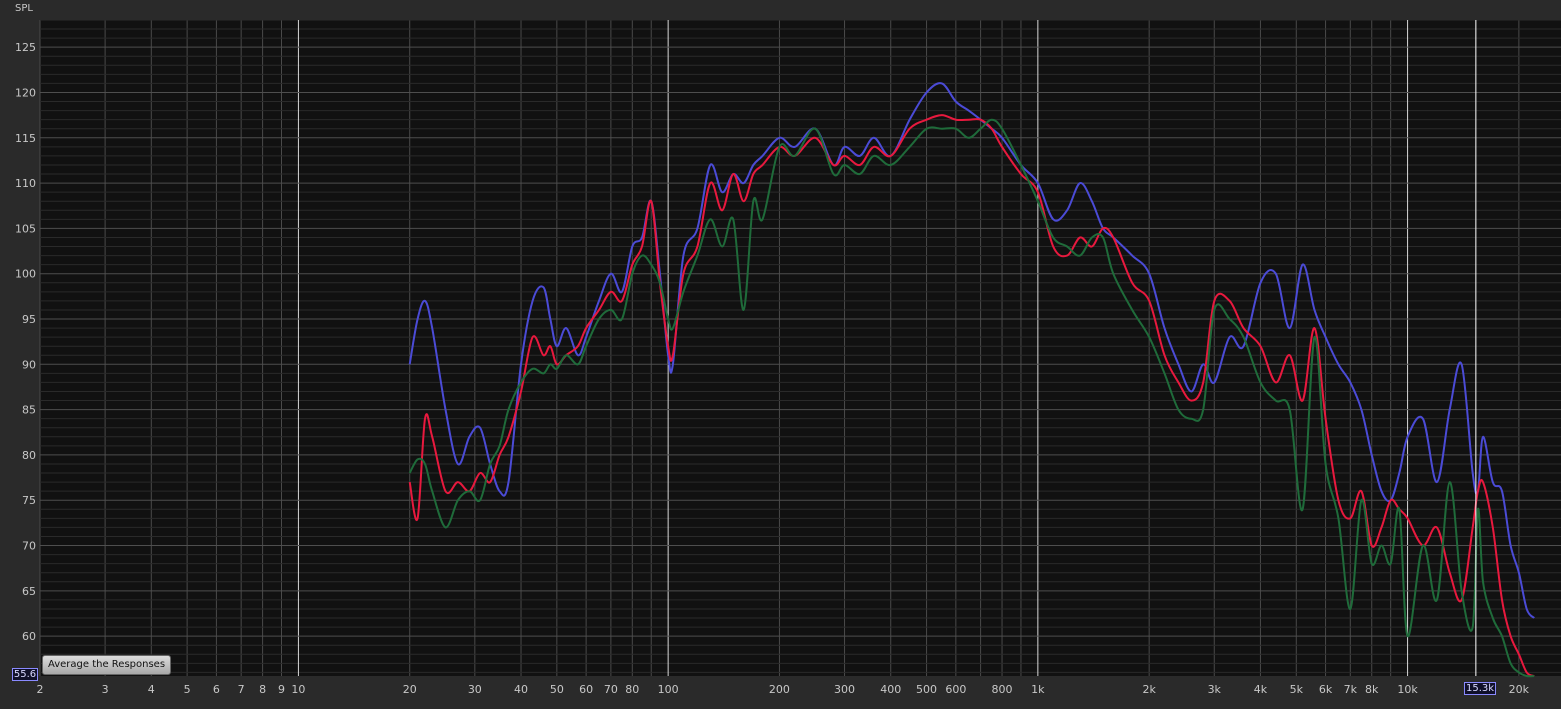 This screenshot has width=1561, height=709. I want to click on y-tick-labels: 60 65 70 75 80 85 90 95 100 105 110 115 120 125, so click(25, 342).